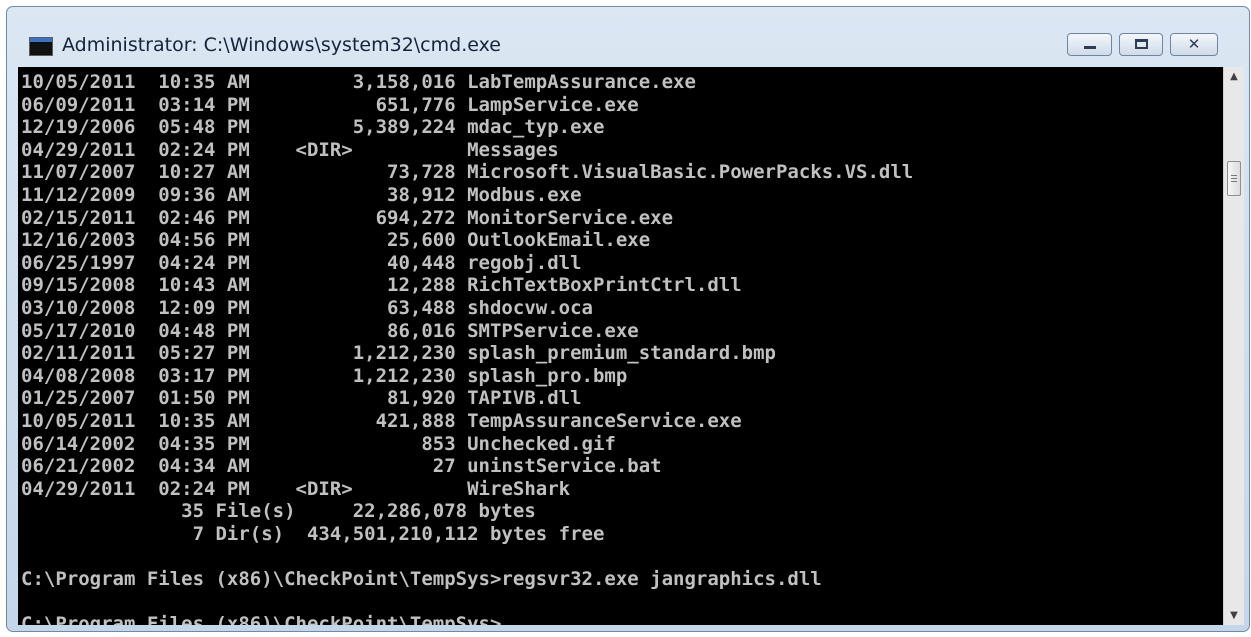  I want to click on maximize-icon, so click(1141, 44).